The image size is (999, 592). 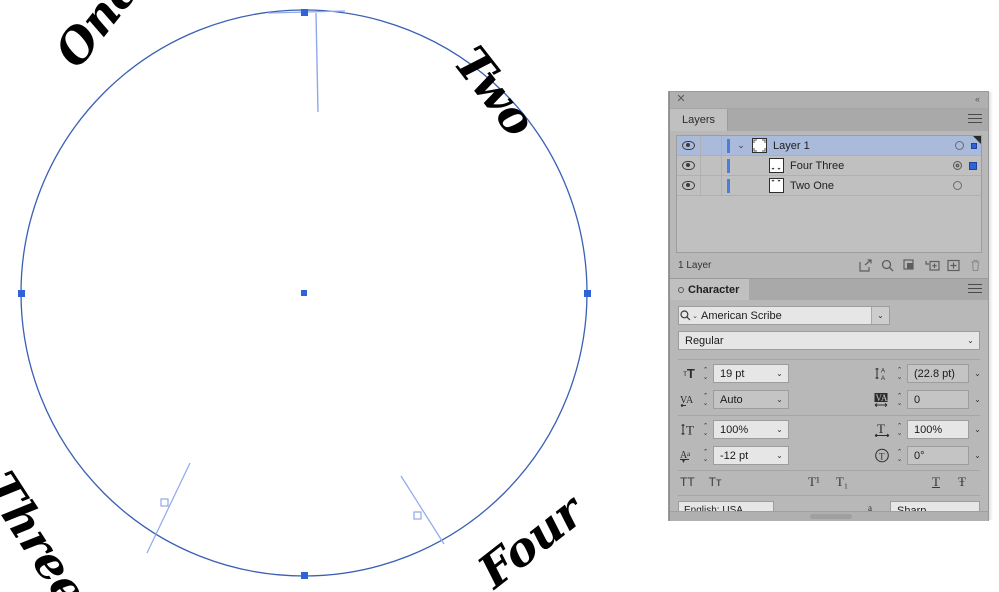 What do you see at coordinates (920, 265) in the screenshot?
I see `layers-footer-icons` at bounding box center [920, 265].